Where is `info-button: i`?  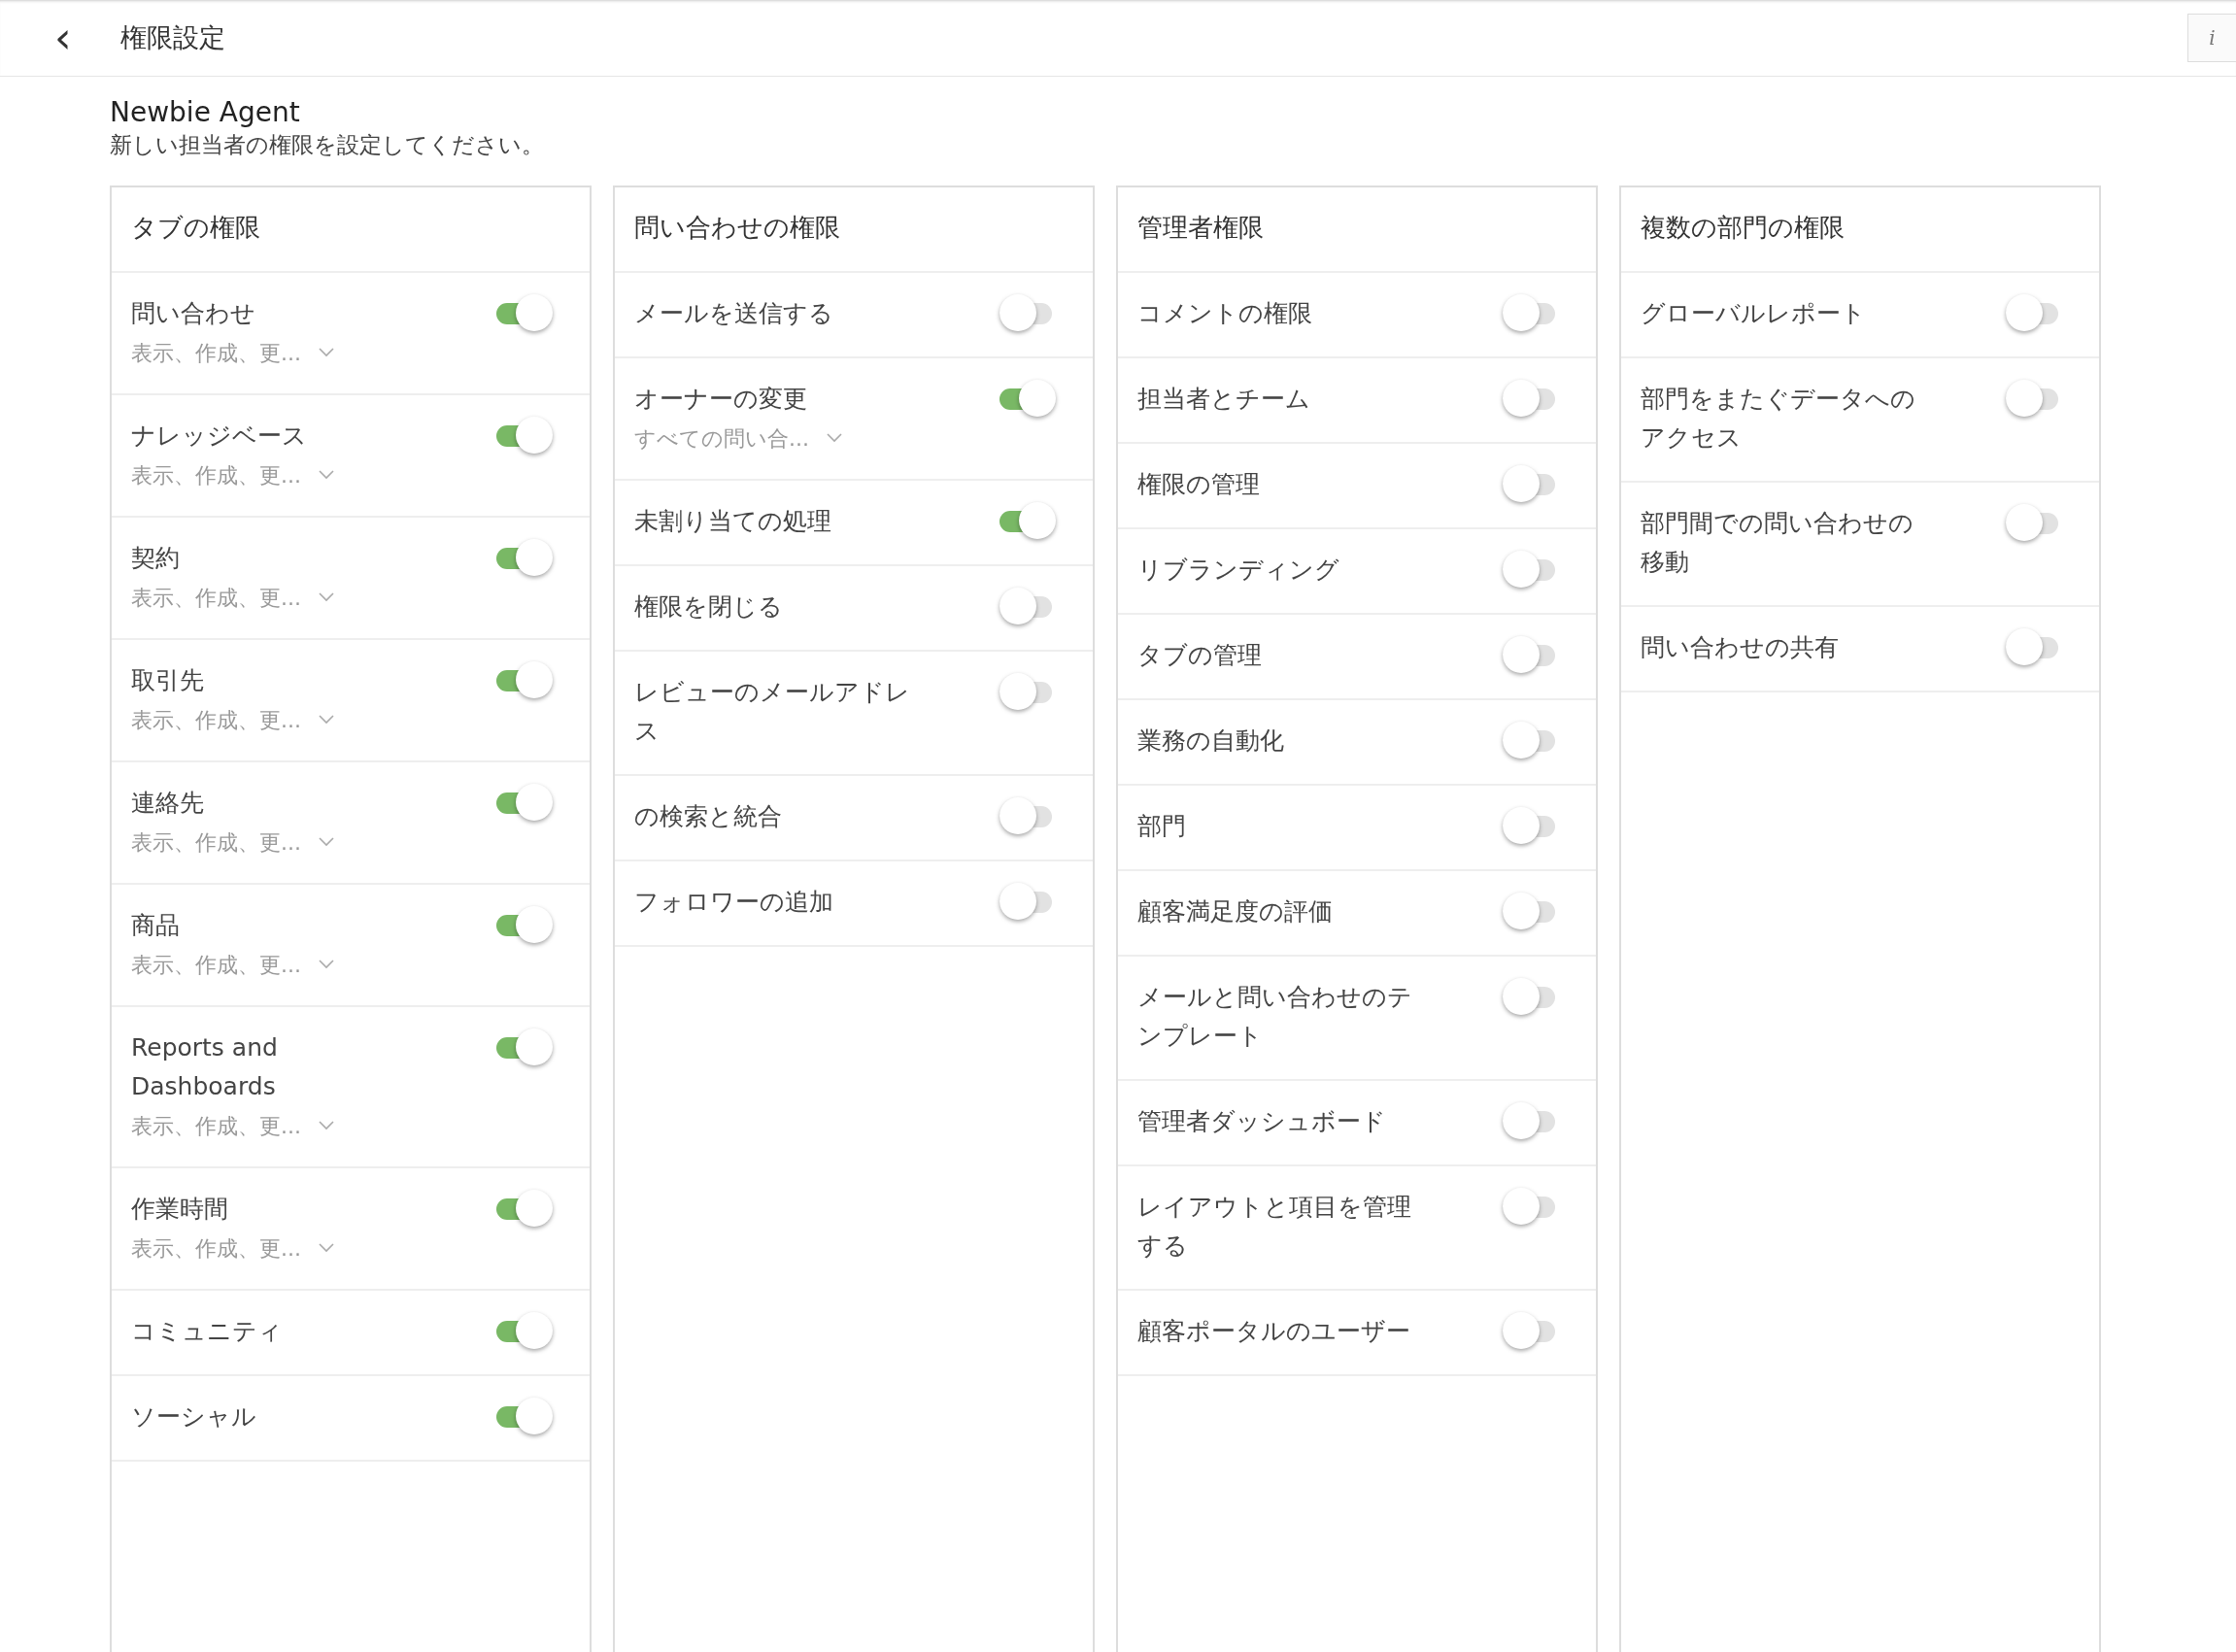 info-button: i is located at coordinates (2211, 38).